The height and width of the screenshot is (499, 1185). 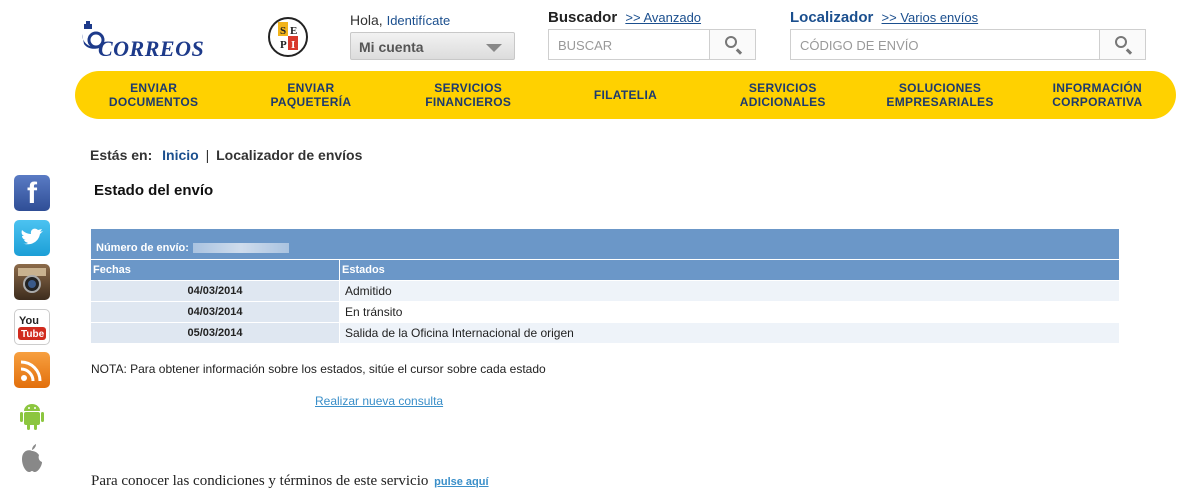 What do you see at coordinates (153, 95) in the screenshot?
I see `nav-enviar-documentos: ENVIAR DOCUMENTOS` at bounding box center [153, 95].